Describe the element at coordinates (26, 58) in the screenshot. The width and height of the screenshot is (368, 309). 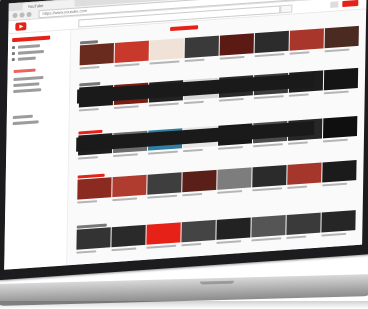
I see `sidebar-item-history` at that location.